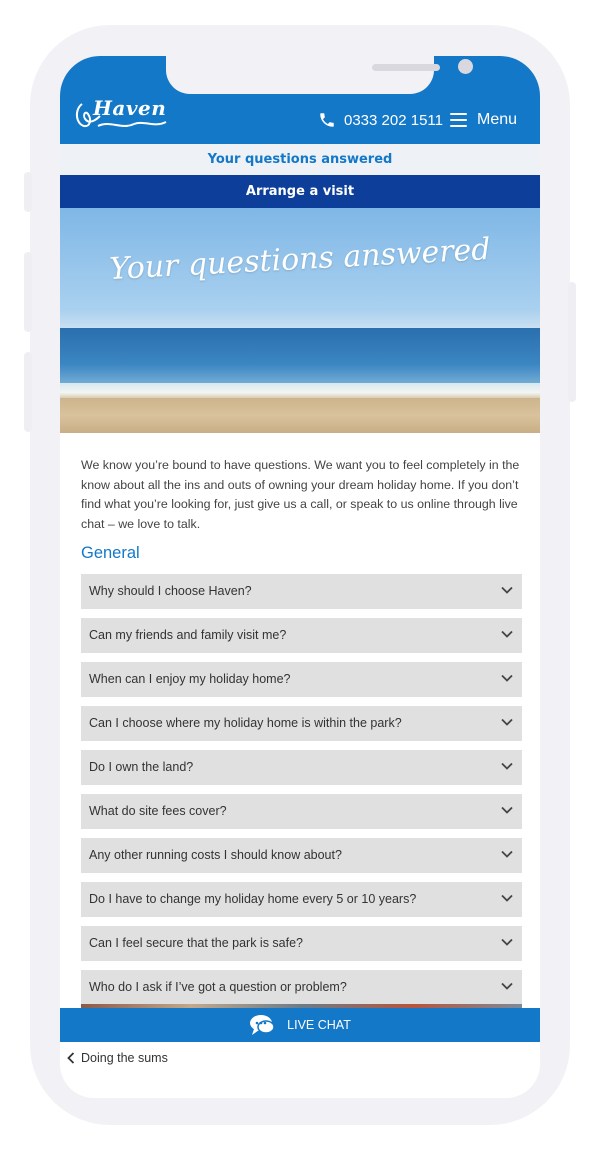 The image size is (600, 1153). What do you see at coordinates (190, 679) in the screenshot?
I see `faq-question: When can I enjoy my holiday home?` at bounding box center [190, 679].